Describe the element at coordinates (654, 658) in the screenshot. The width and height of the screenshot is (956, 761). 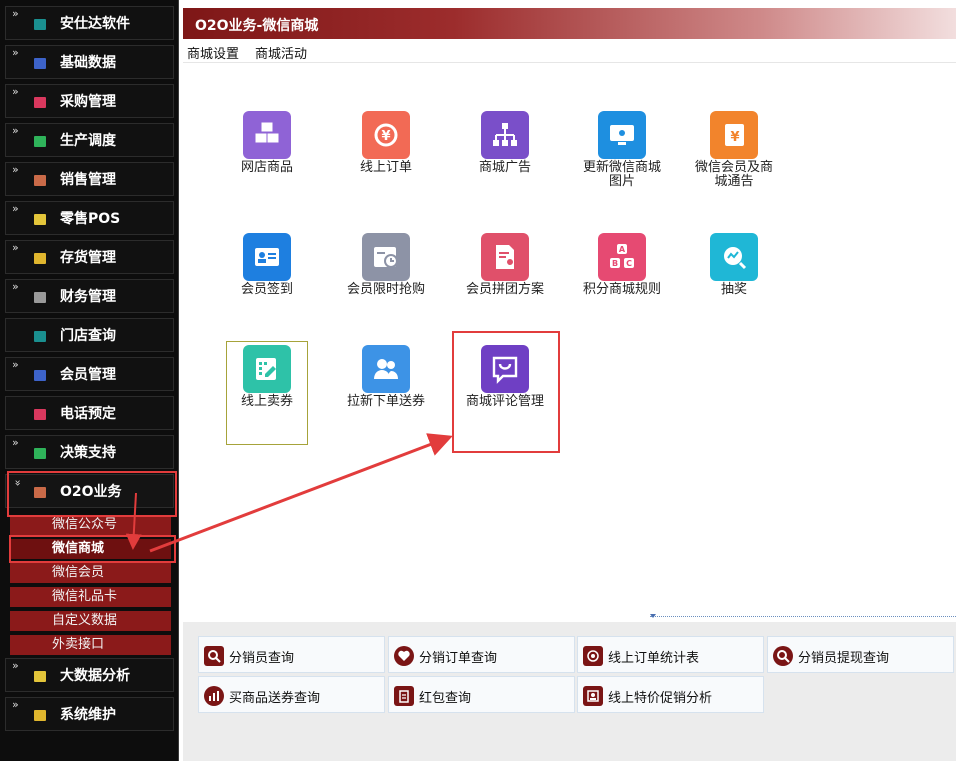
I see `report-label: 线上订单统计表` at that location.